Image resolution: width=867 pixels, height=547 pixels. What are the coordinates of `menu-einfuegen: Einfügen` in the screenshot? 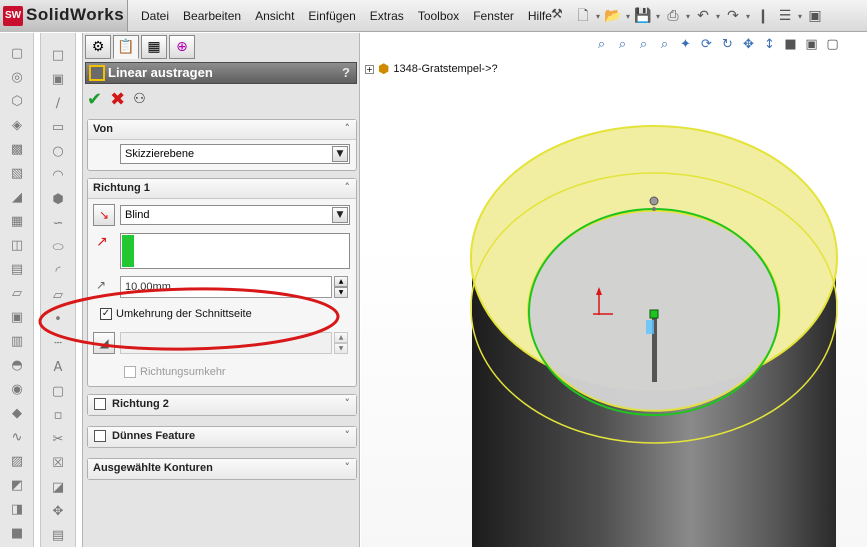 It's located at (331, 16).